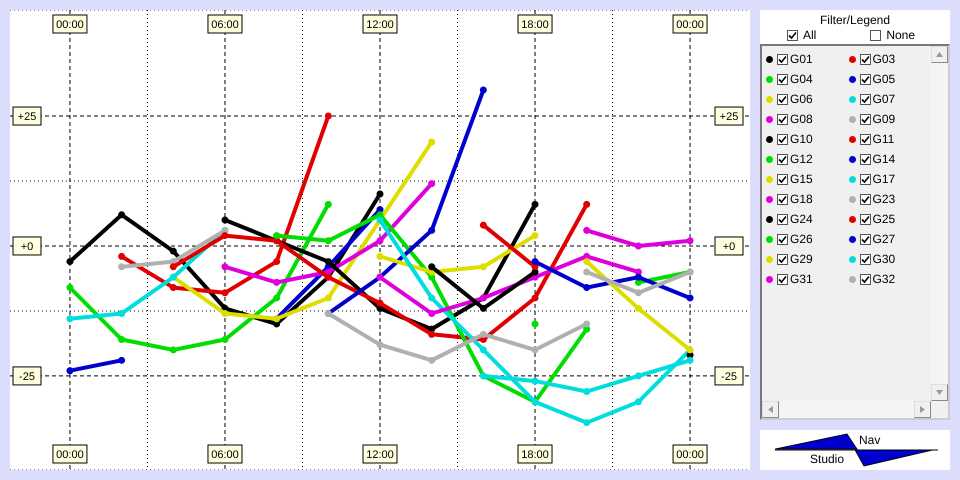  What do you see at coordinates (535, 454) in the screenshot?
I see `time-label: 18:00` at bounding box center [535, 454].